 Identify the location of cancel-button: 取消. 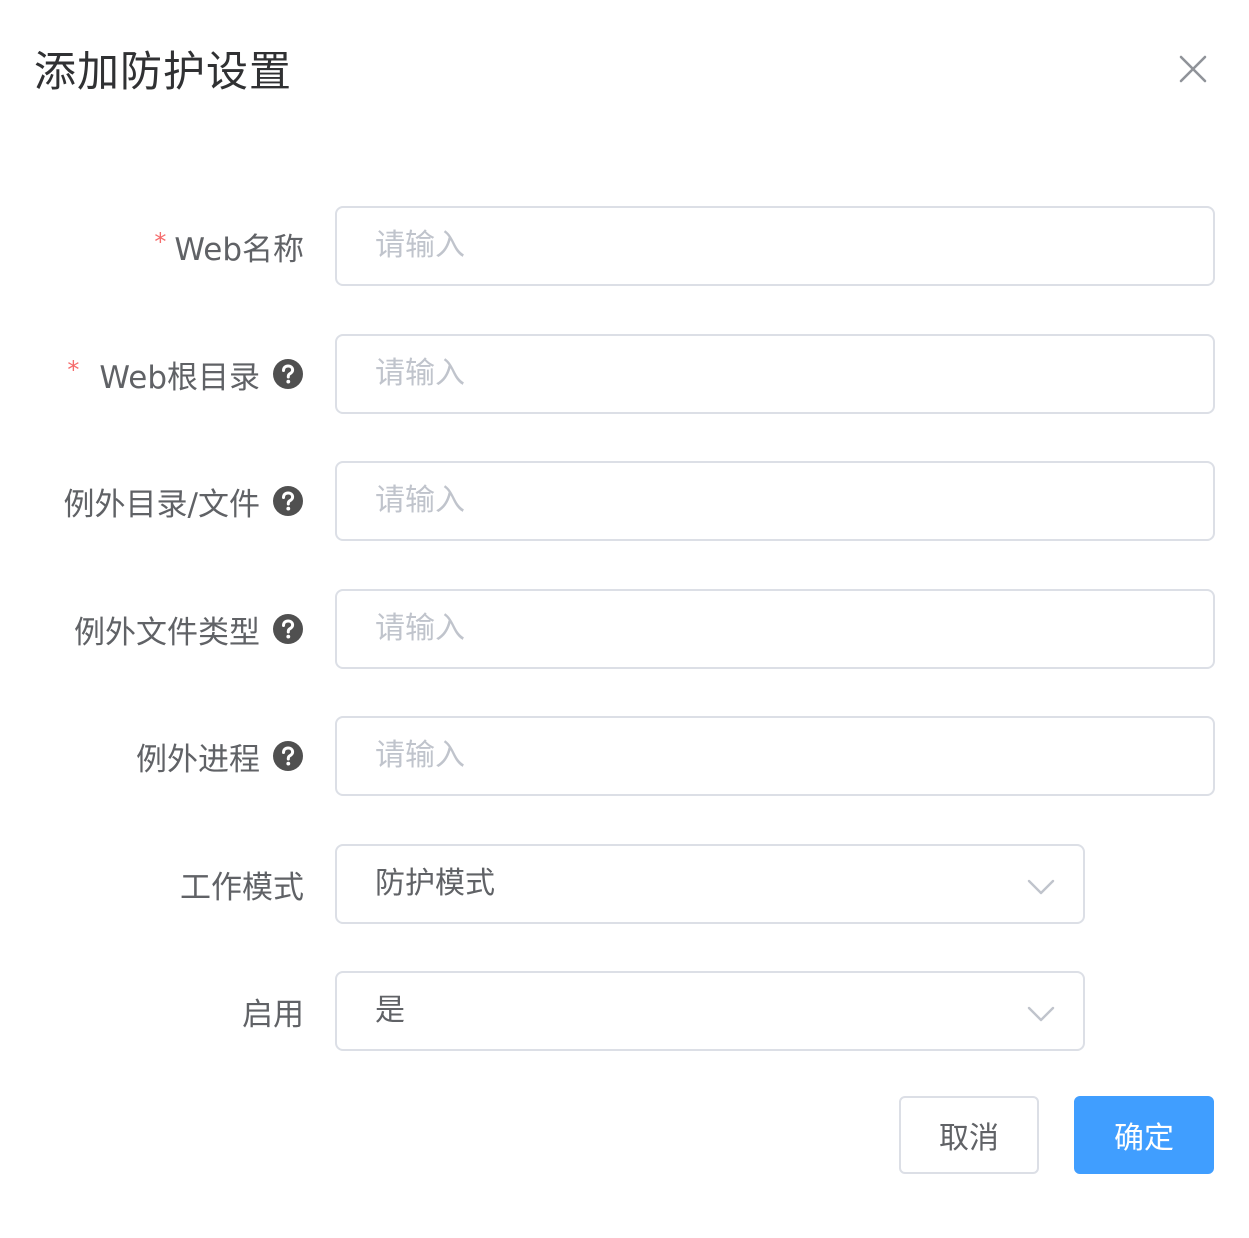
(969, 1135).